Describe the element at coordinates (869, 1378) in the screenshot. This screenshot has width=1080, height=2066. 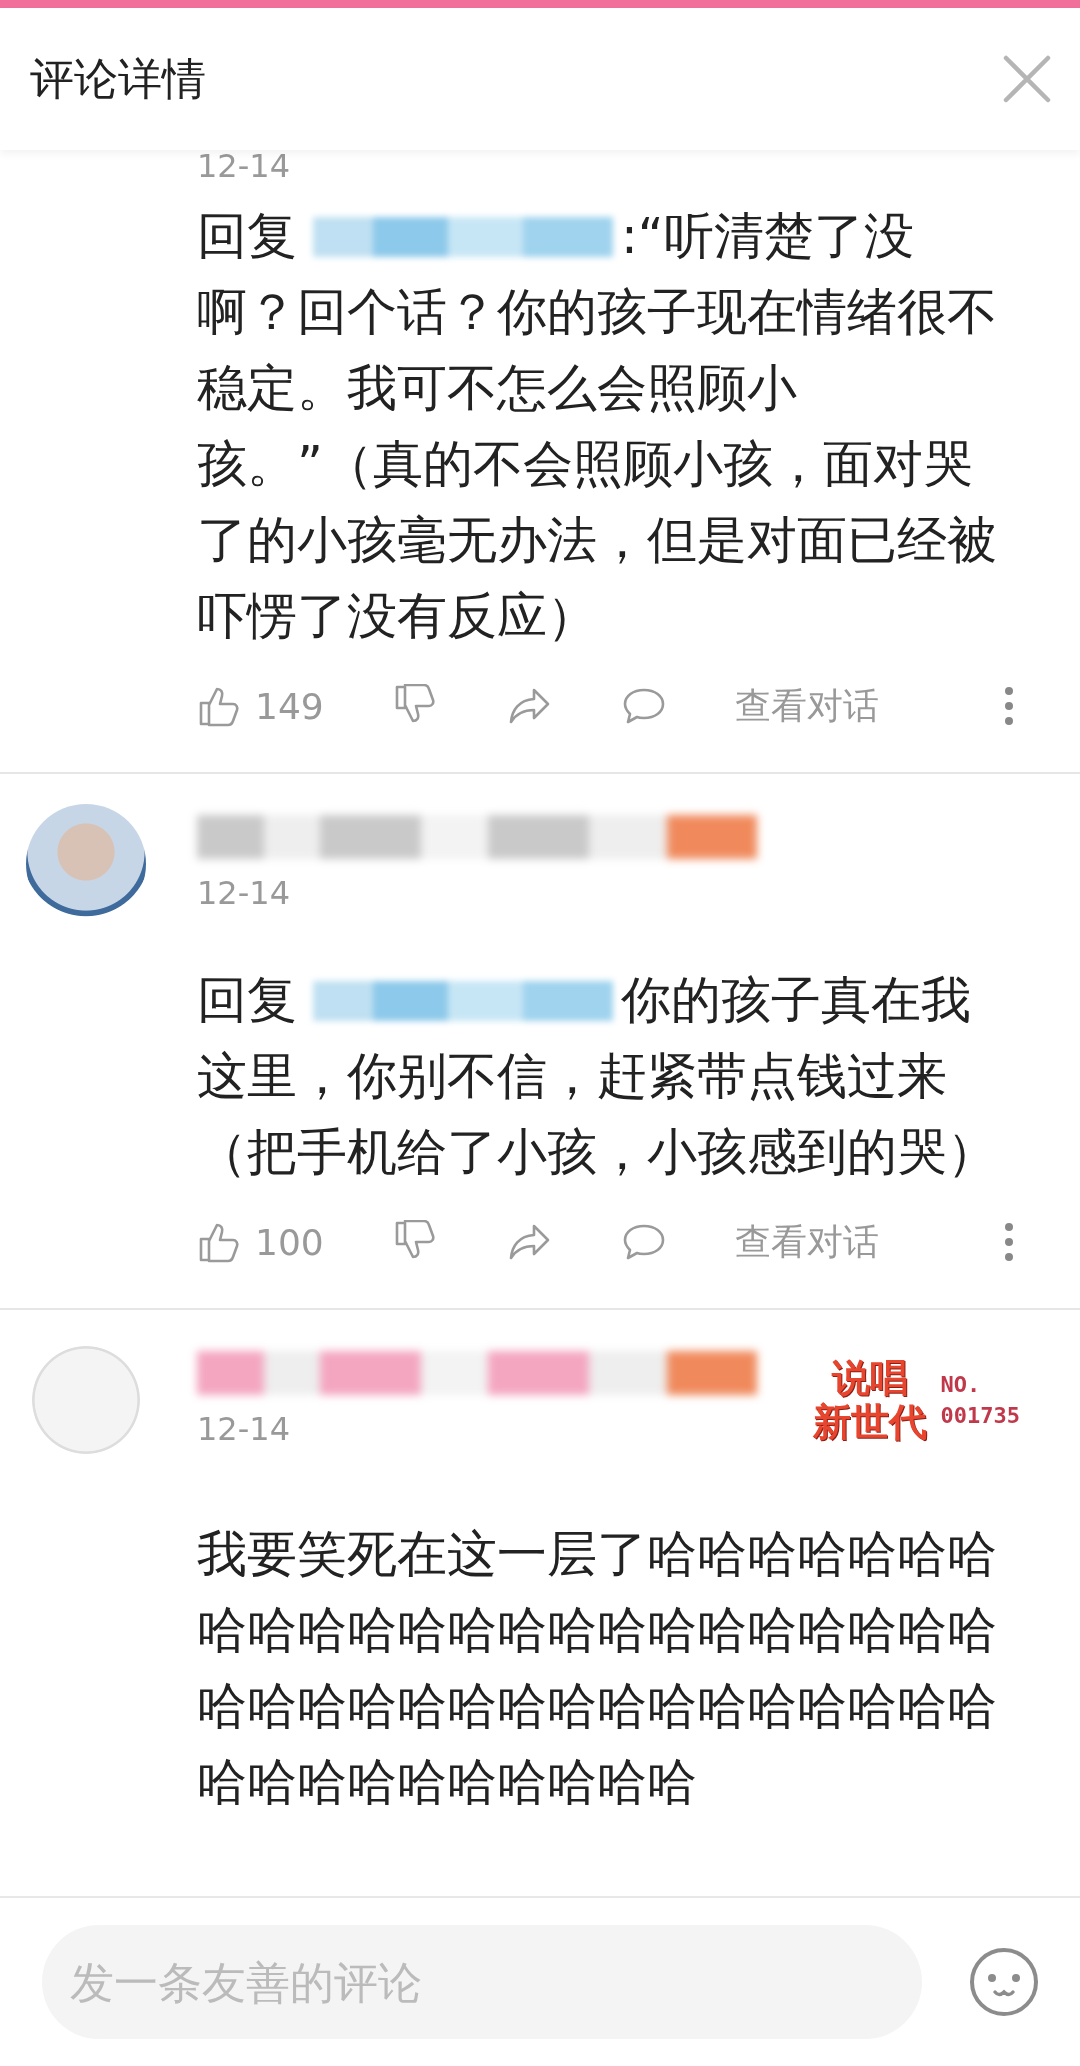
I see `badge-logo-text: 说唱` at that location.